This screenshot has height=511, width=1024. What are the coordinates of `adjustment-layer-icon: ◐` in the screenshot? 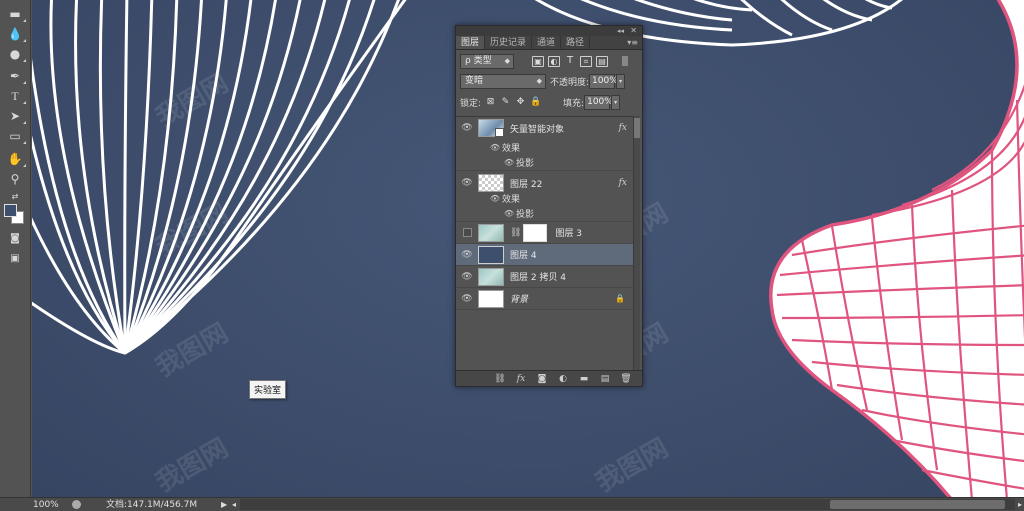 It's located at (563, 379).